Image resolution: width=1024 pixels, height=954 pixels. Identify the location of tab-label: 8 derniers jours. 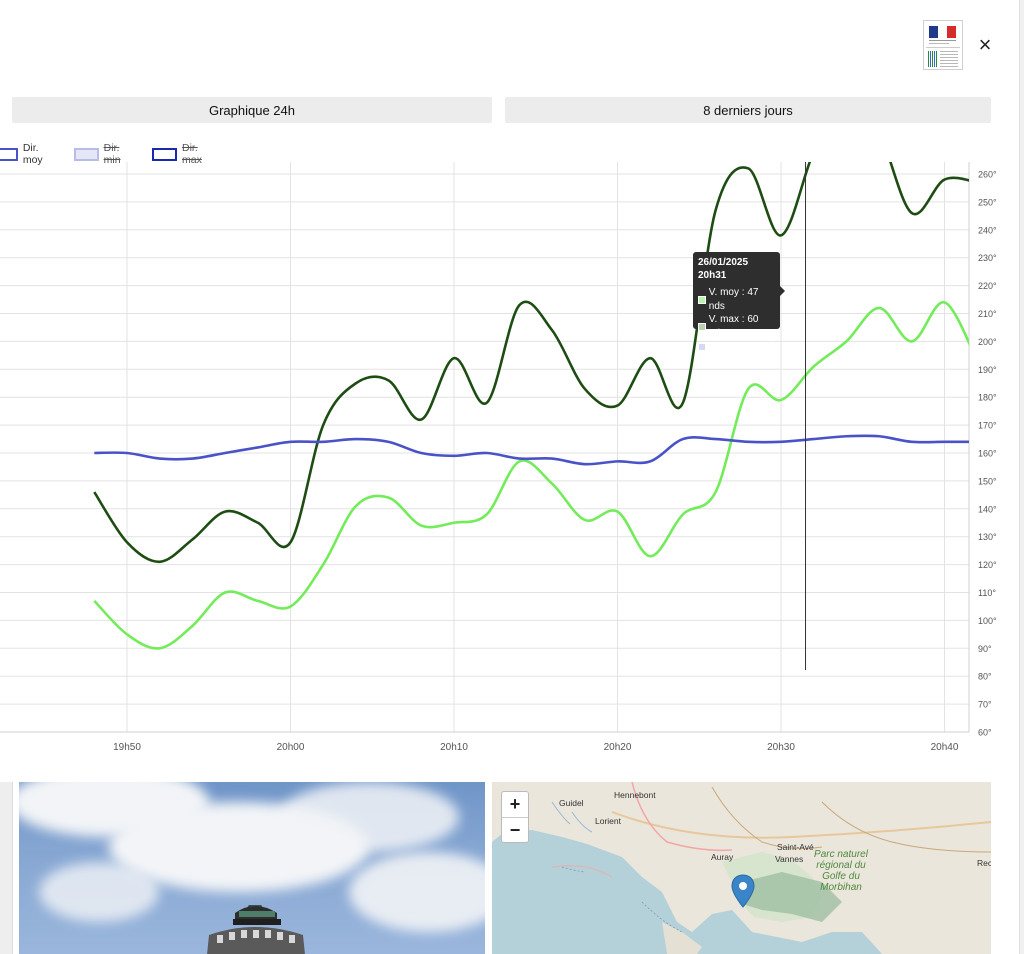
(748, 110).